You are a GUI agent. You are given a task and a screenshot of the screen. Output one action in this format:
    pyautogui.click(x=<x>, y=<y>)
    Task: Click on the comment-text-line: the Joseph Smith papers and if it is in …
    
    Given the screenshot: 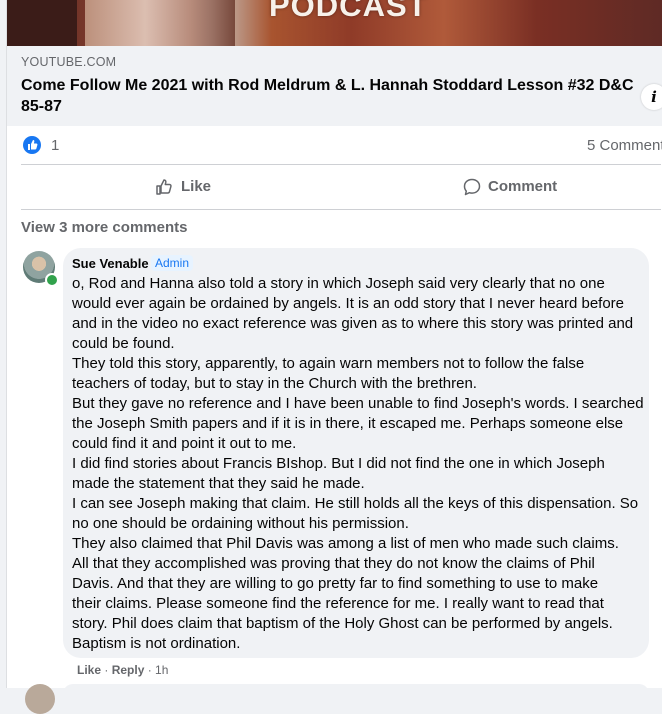 What is the action you would take?
    pyautogui.click(x=348, y=423)
    